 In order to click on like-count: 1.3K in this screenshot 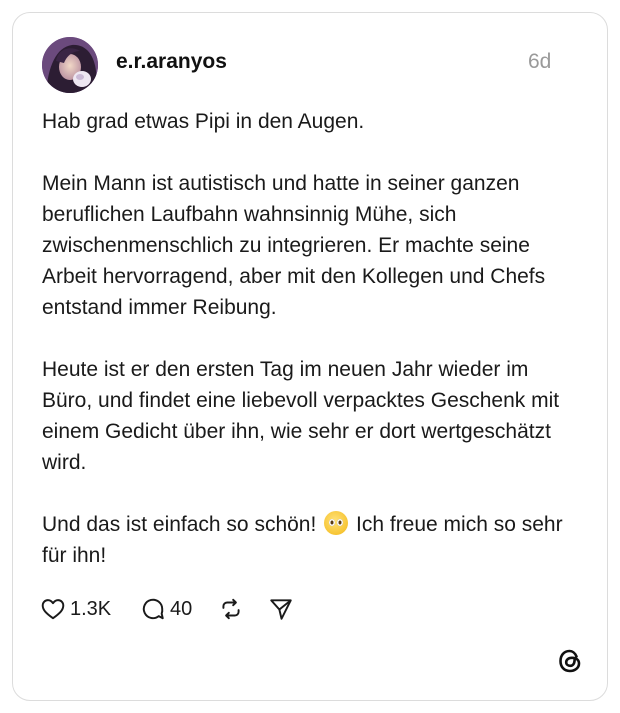, I will do `click(91, 608)`.